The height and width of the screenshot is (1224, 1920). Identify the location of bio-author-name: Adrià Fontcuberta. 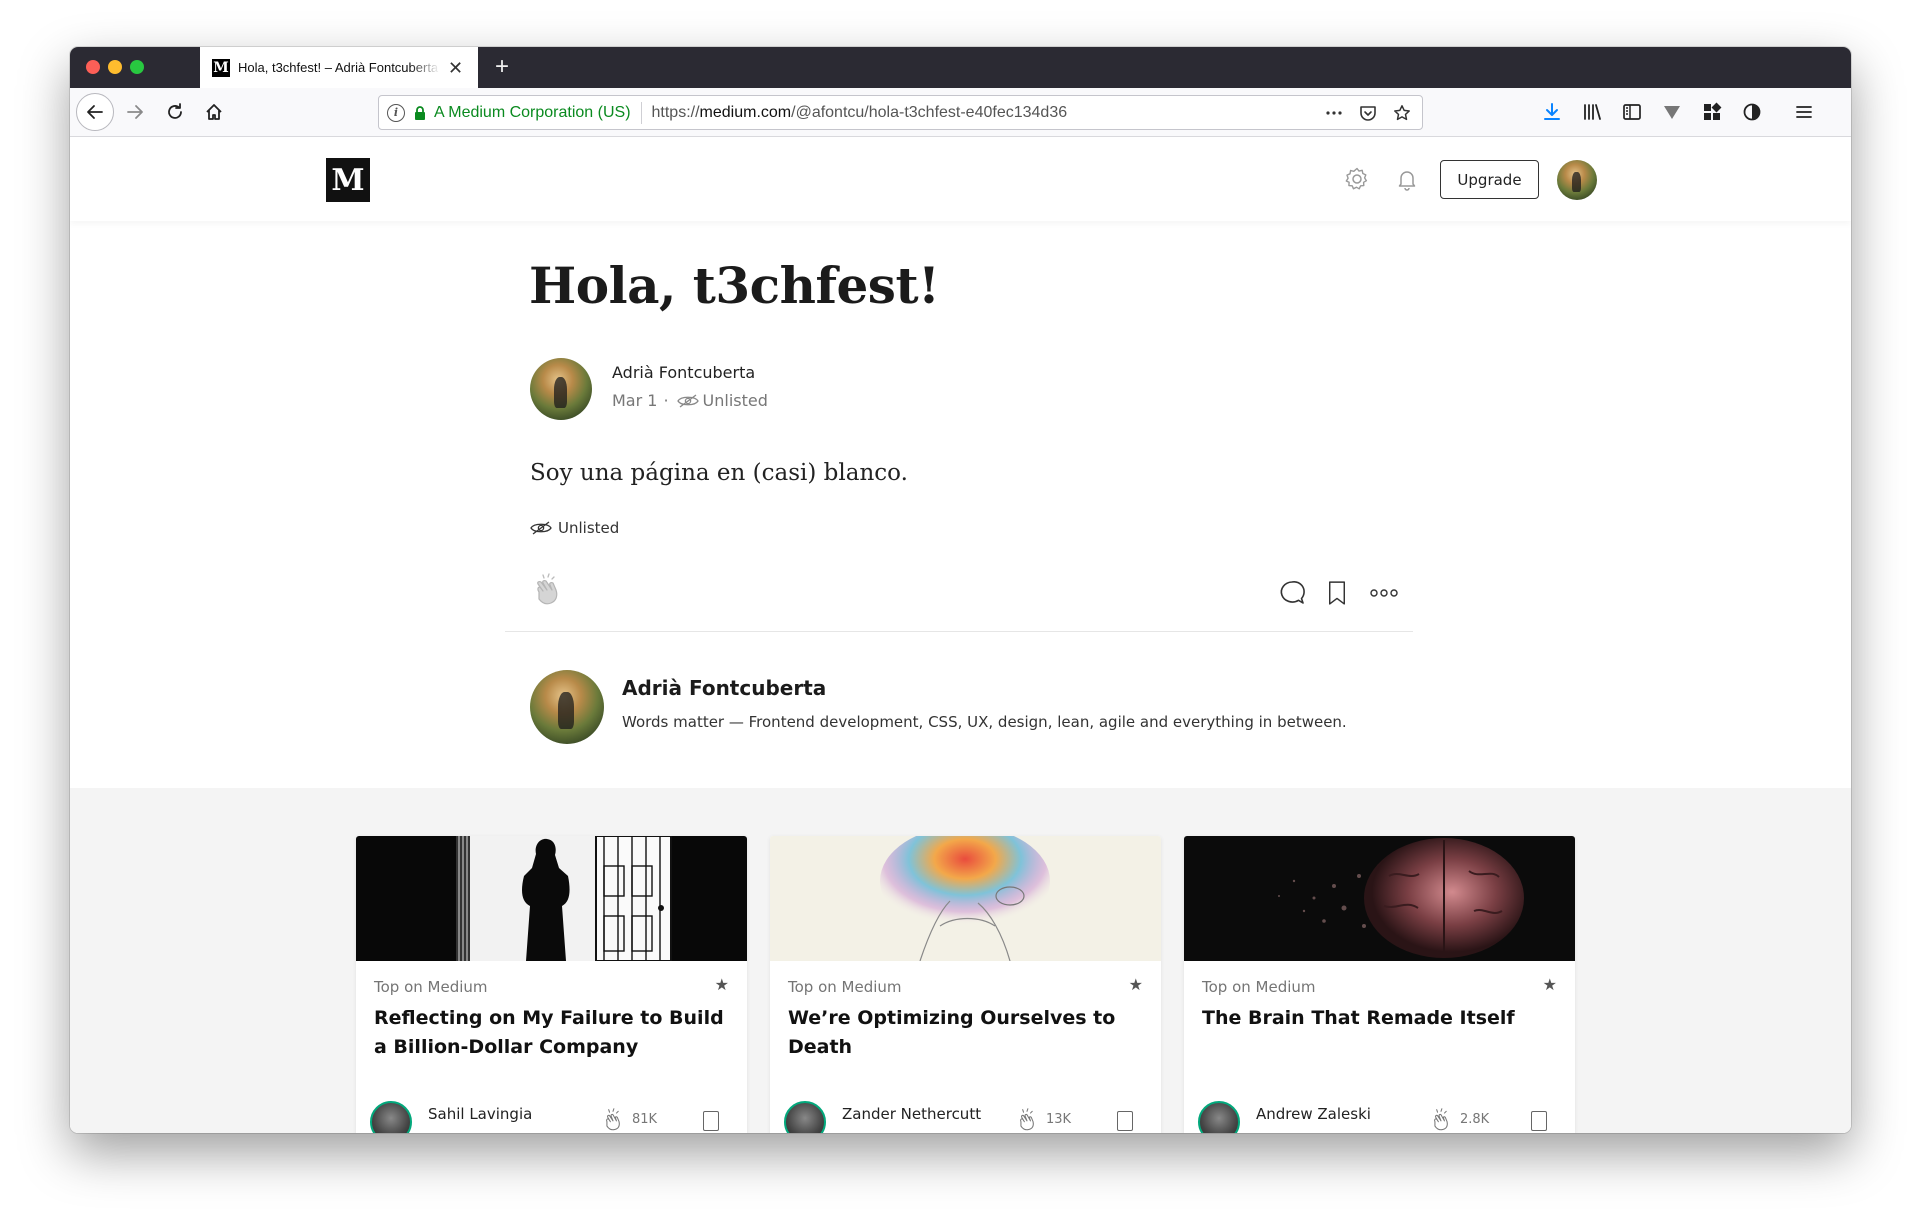
(724, 688).